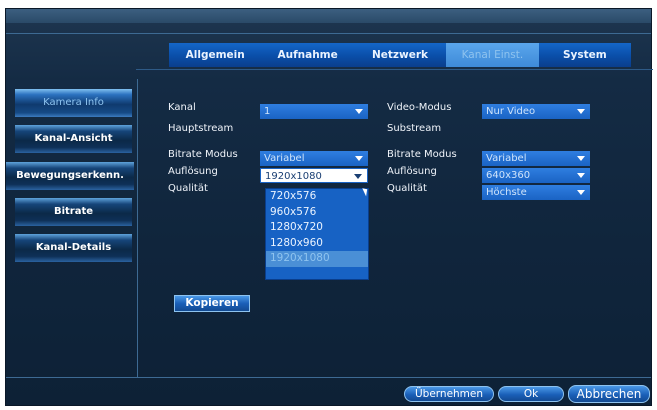  Describe the element at coordinates (449, 394) in the screenshot. I see `apply-button: Übernehmen` at that location.